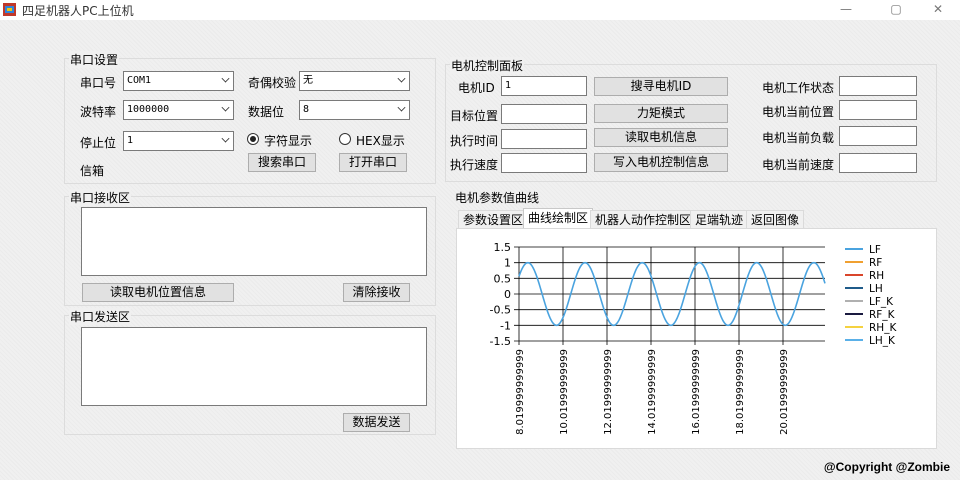 The image size is (960, 480). Describe the element at coordinates (98, 112) in the screenshot. I see `baud-label: 波特率` at that location.